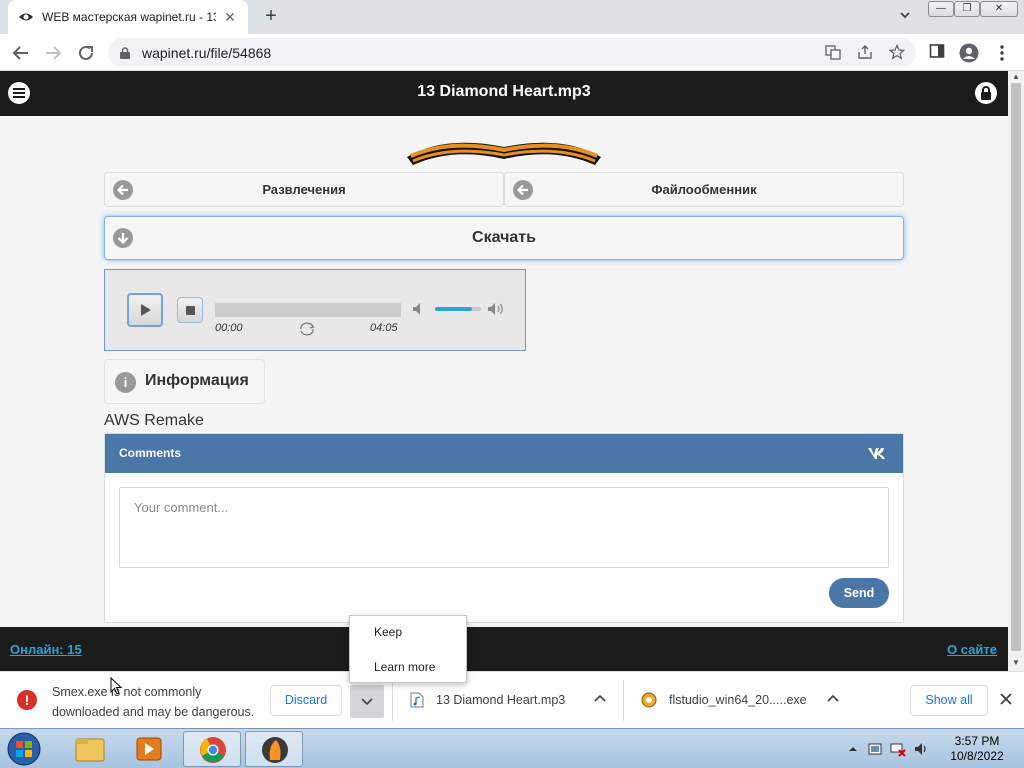  Describe the element at coordinates (417, 700) in the screenshot. I see `audio-file-icon` at that location.